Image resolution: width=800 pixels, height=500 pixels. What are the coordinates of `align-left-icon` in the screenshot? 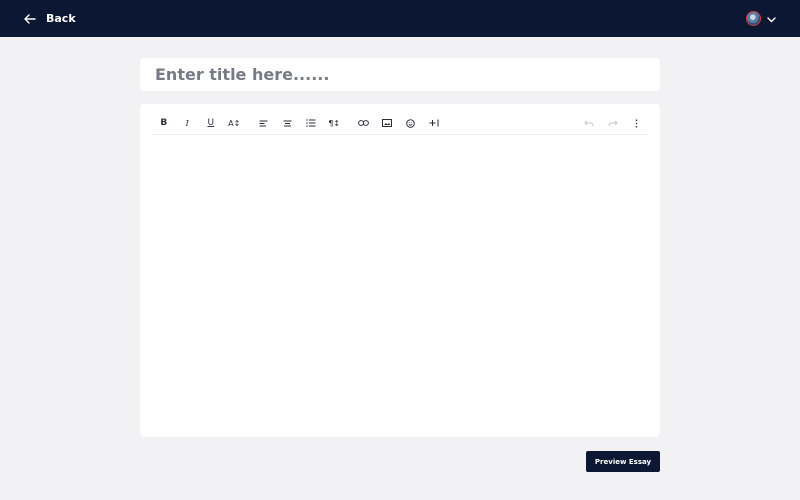 It's located at (263, 123).